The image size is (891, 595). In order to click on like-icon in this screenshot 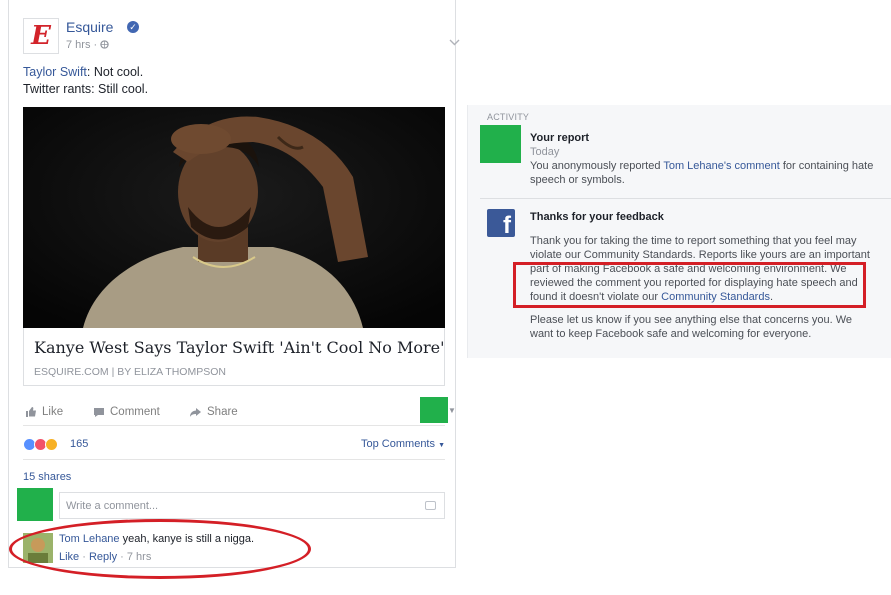, I will do `click(31, 412)`.